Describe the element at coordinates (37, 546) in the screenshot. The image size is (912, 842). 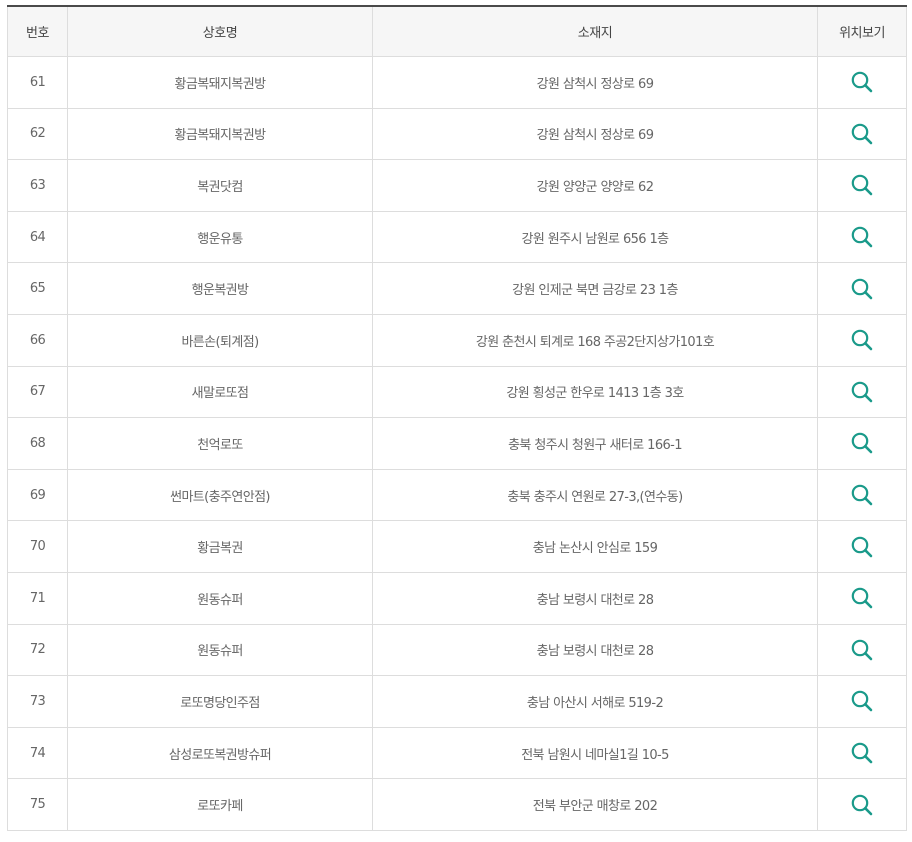
I see `row-number: 70` at that location.